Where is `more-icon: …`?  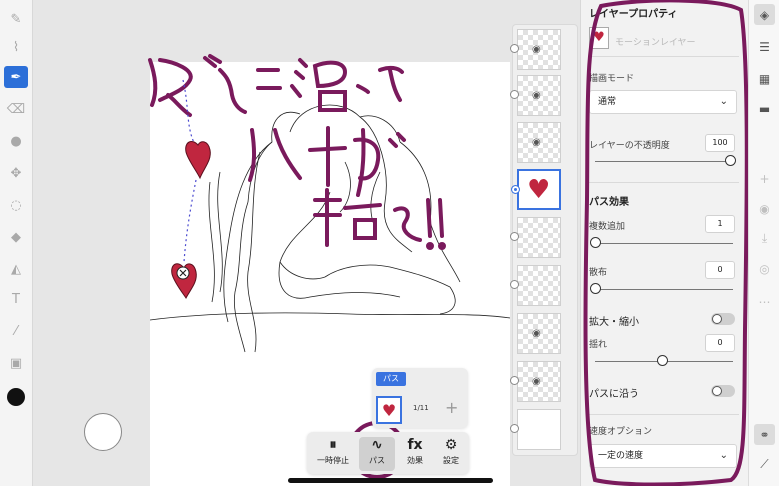 more-icon: … is located at coordinates (764, 298).